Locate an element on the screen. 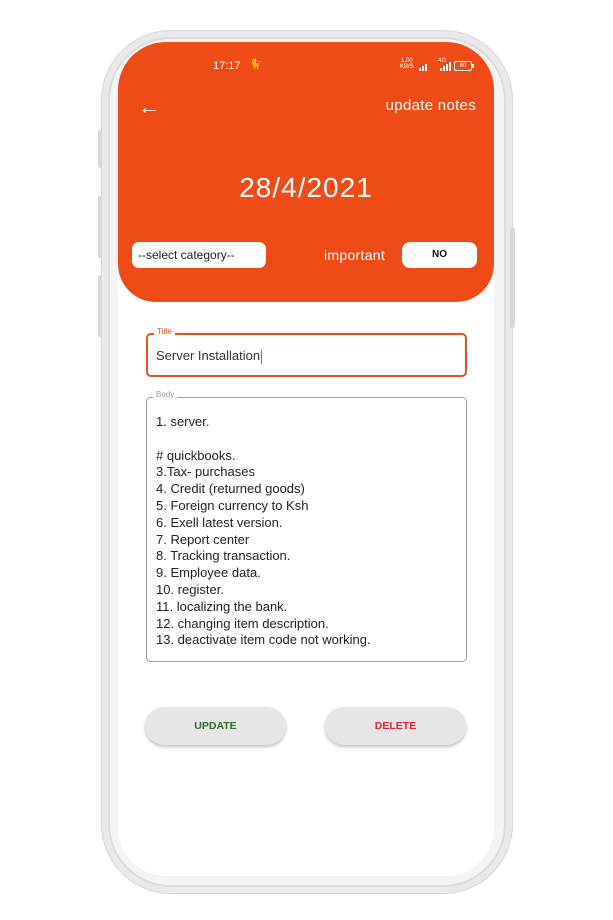 Image resolution: width=613 pixels, height=920 pixels. title-field: Title Server Installation is located at coordinates (306, 352).